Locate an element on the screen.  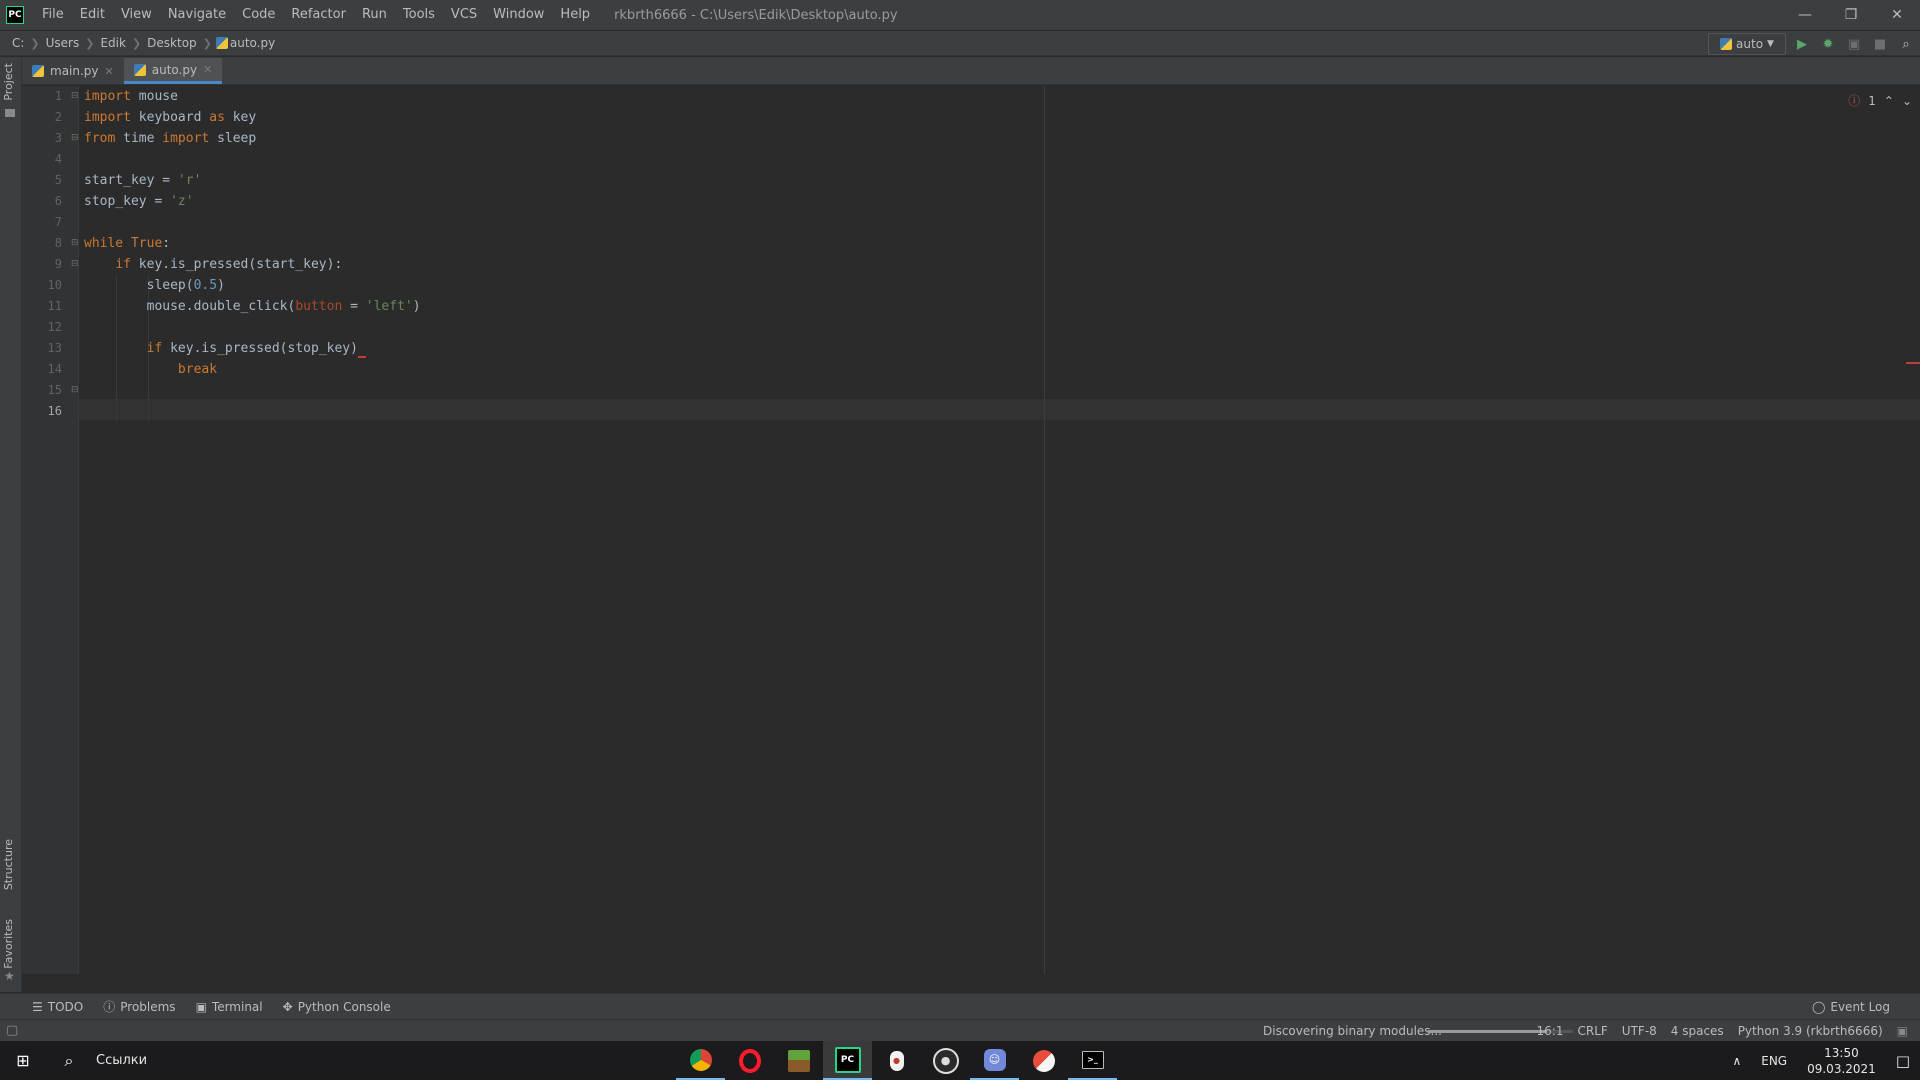
run-toolbar: auto ▼ ▶ ✹ ▣ ■ ⌕ is located at coordinates (1812, 44).